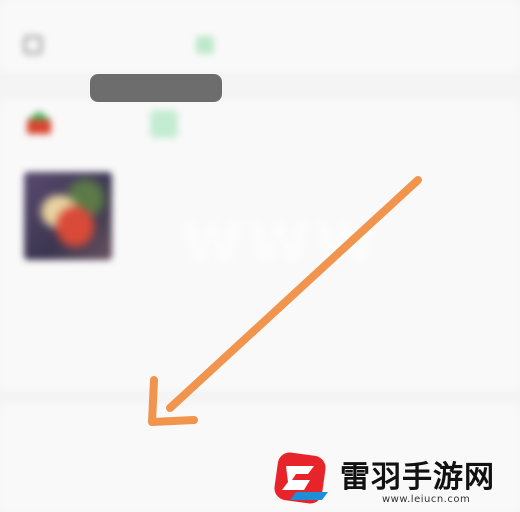 This screenshot has width=520, height=512. I want to click on site-logo-url: www.leiucn.com, so click(426, 499).